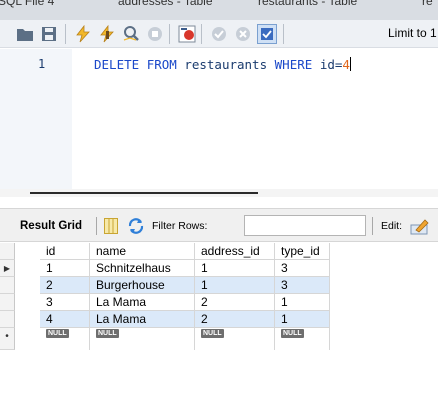 This screenshot has width=438, height=404. Describe the element at coordinates (412, 33) in the screenshot. I see `limit-rows-select: Limit to 1` at that location.